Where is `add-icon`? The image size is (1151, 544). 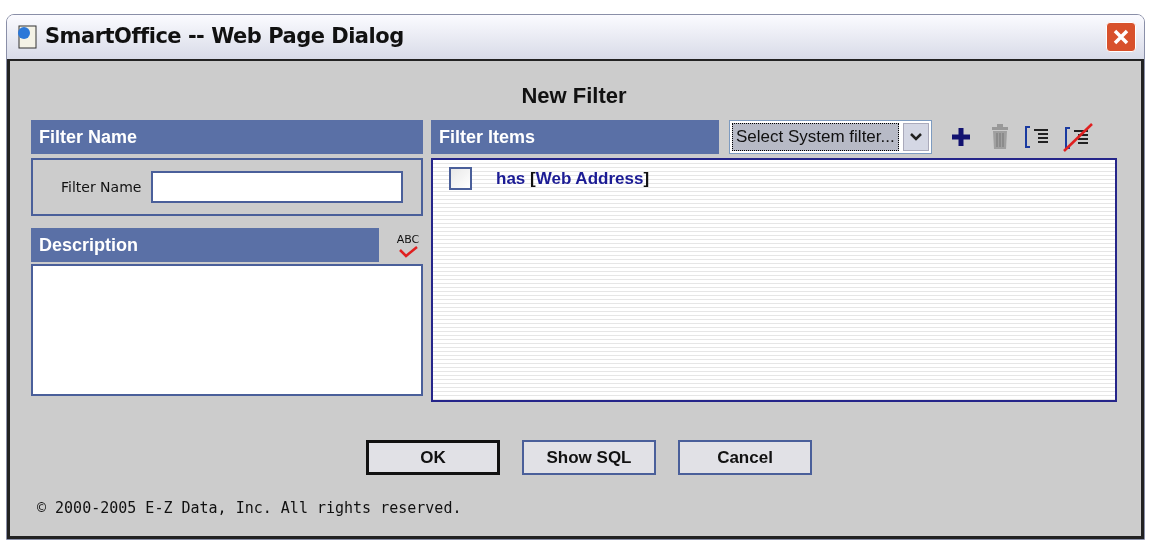 add-icon is located at coordinates (960, 137).